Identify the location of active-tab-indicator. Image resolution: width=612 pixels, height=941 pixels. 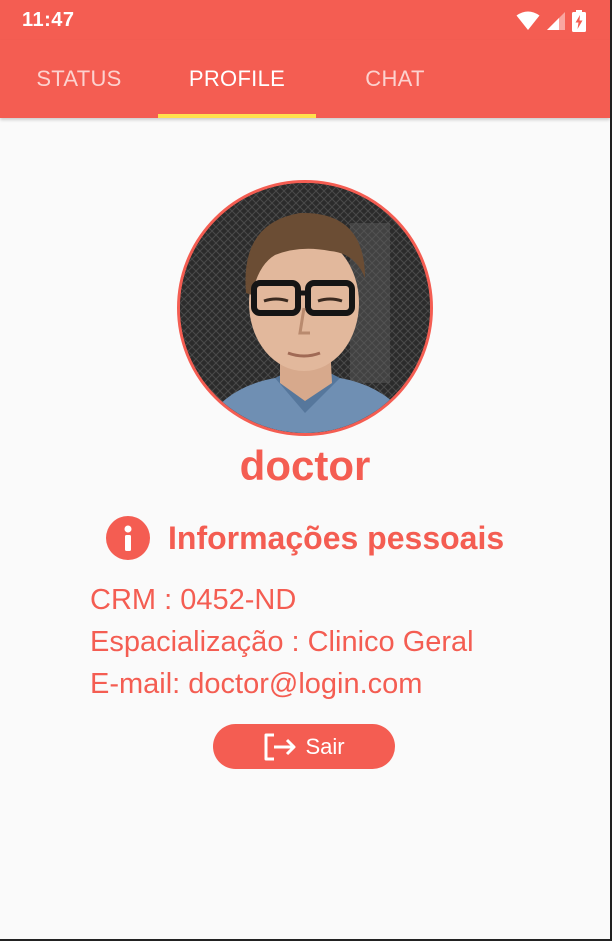
(237, 116).